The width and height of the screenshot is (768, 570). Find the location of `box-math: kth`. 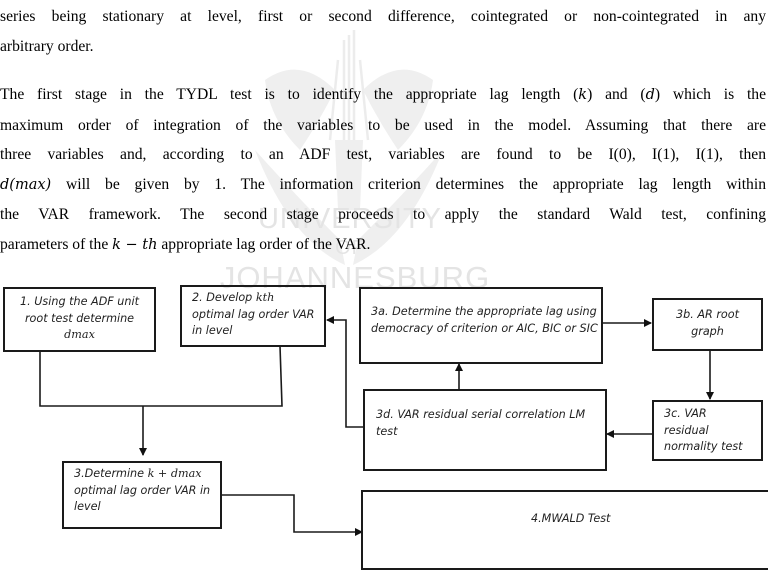

box-math: kth is located at coordinates (265, 297).